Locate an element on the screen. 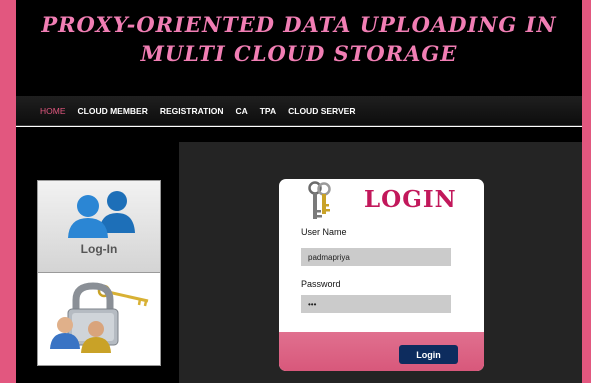 This screenshot has width=591, height=383. username-field is located at coordinates (376, 257).